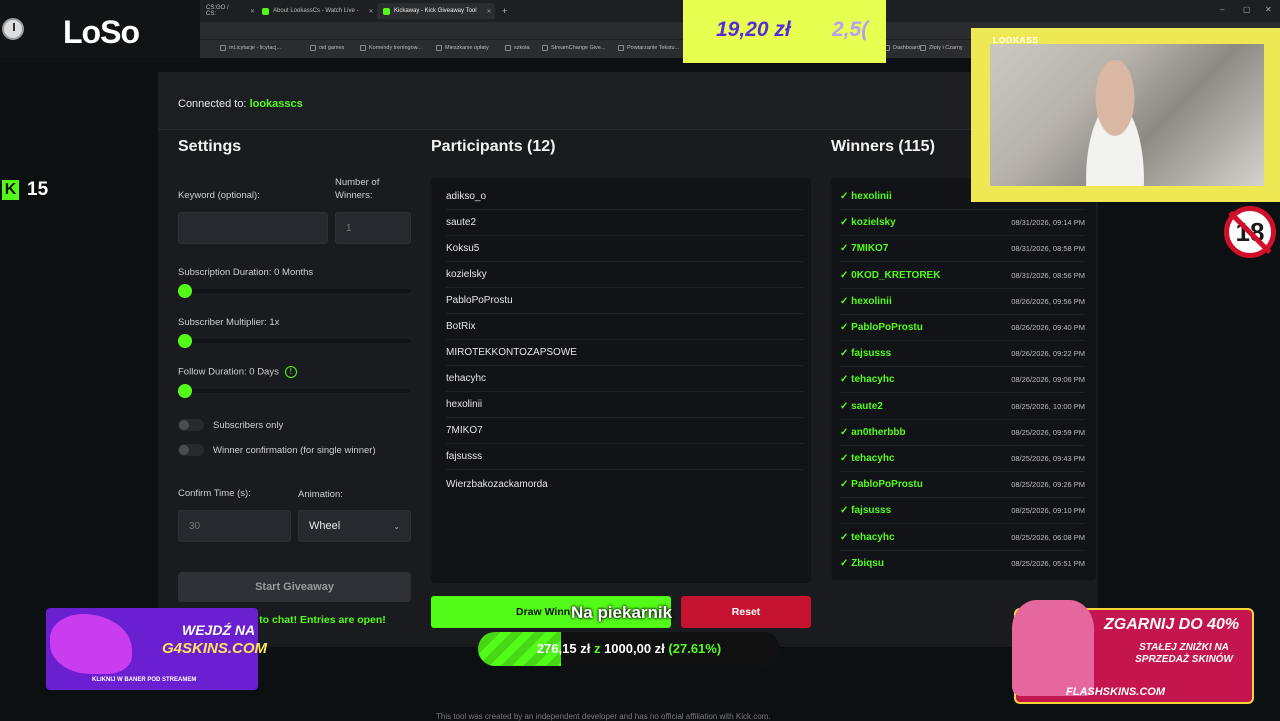 The image size is (1280, 721). I want to click on subscriber-multiplier-label: Subscriber Multiplier: 1x, so click(229, 322).